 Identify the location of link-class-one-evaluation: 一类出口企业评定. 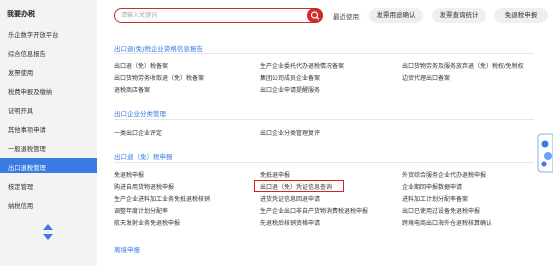
(138, 132).